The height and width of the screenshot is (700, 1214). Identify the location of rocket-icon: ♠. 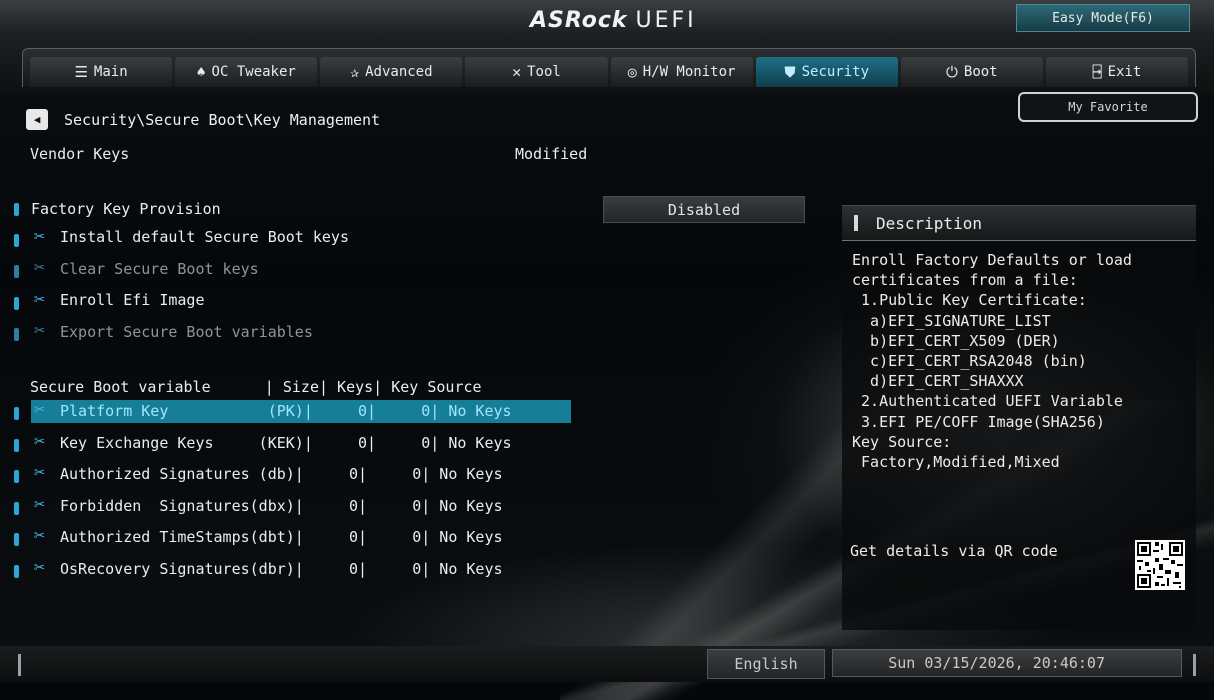
(201, 72).